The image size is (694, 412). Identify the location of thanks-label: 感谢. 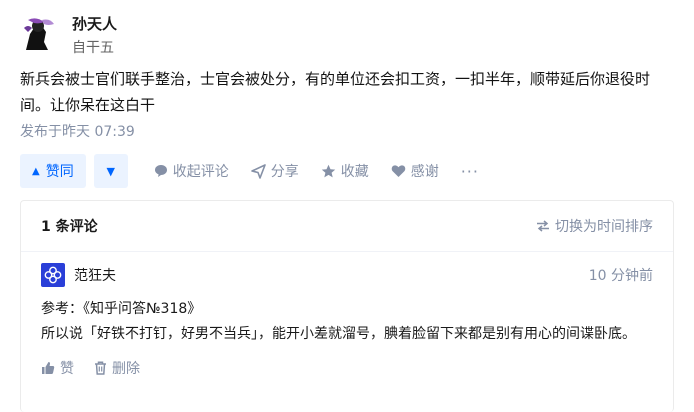
(424, 172).